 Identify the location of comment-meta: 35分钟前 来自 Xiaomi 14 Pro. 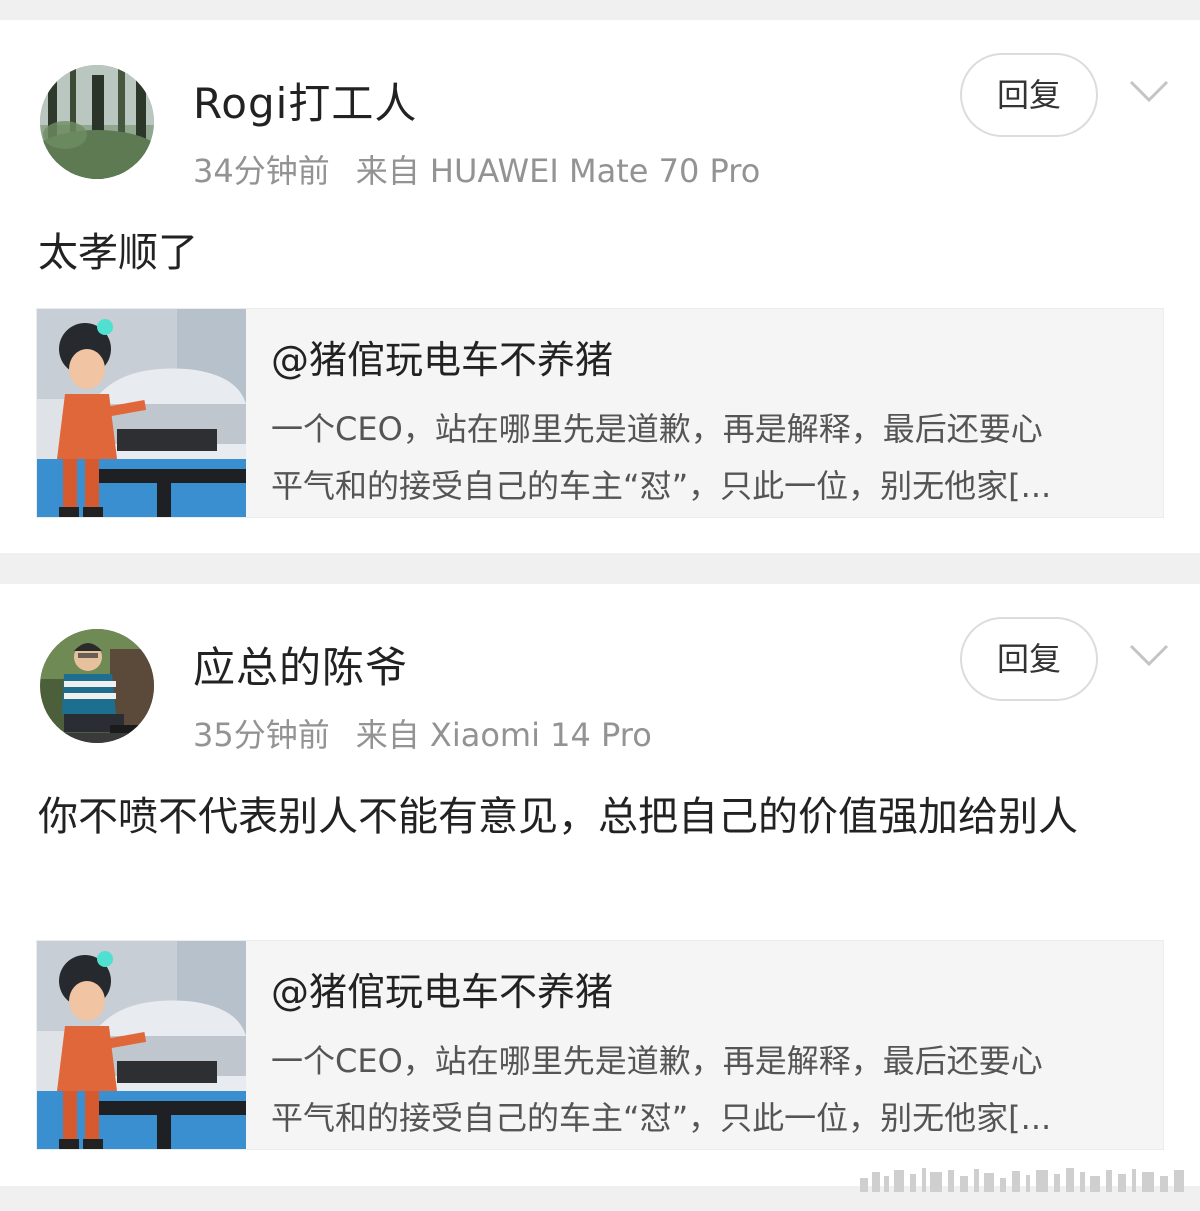
(422, 733).